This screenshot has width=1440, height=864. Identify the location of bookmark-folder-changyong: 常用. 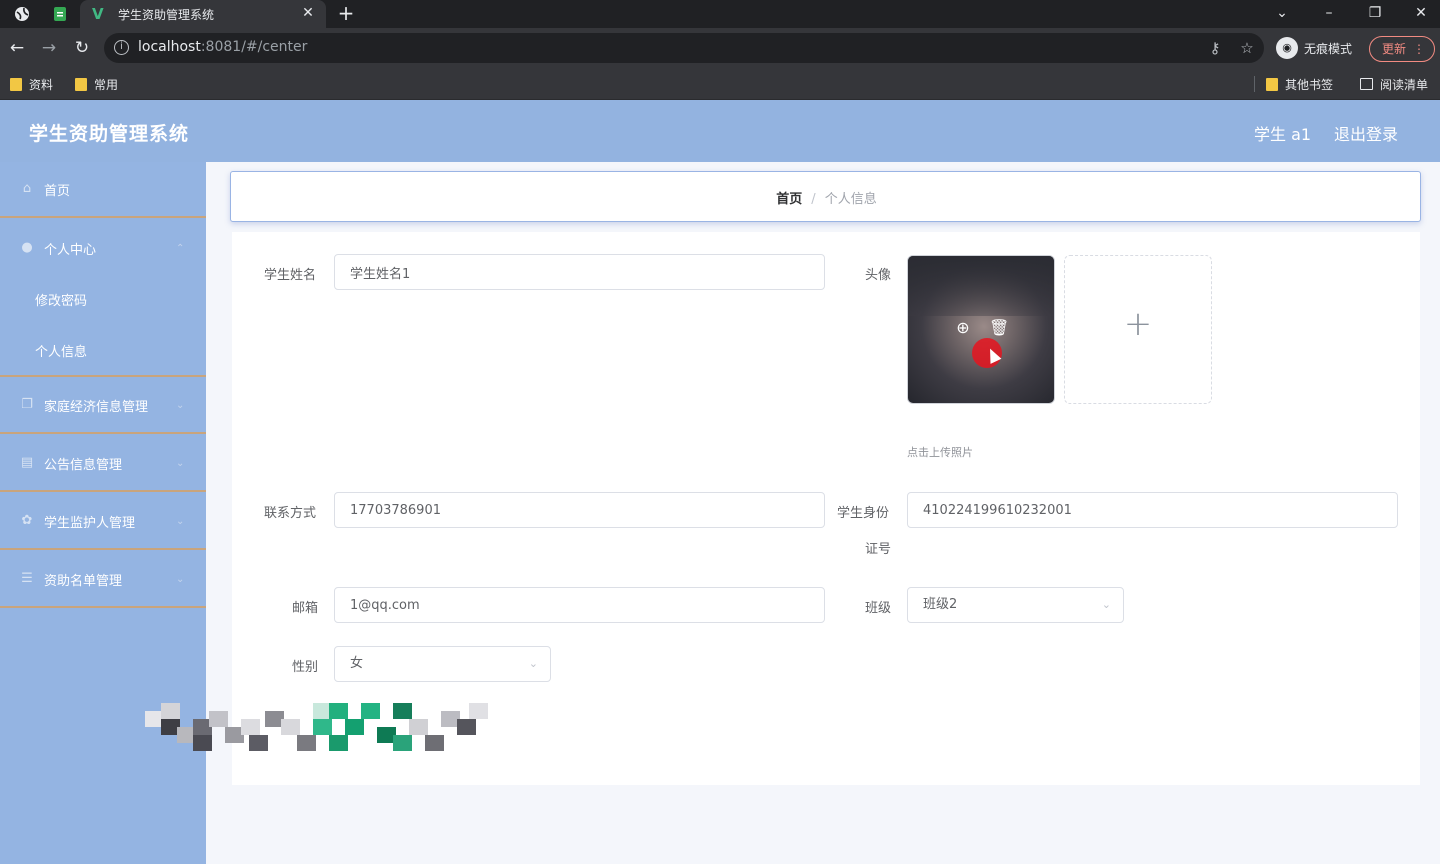
(96, 84).